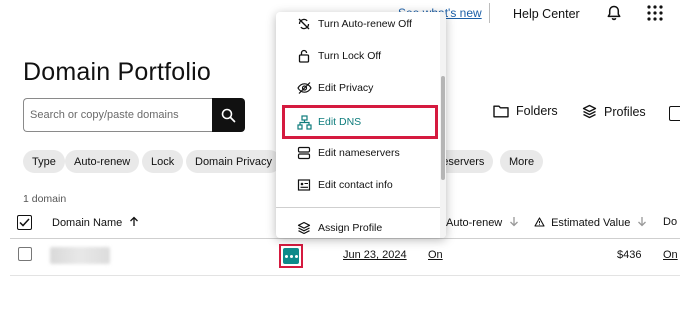 This screenshot has height=319, width=680. I want to click on unlock-icon, so click(304, 56).